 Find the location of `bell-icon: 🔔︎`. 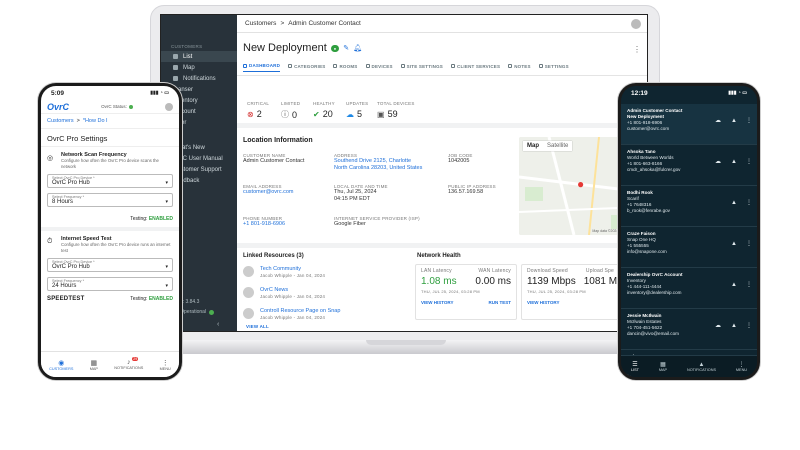

bell-icon: 🔔︎ is located at coordinates (357, 48).